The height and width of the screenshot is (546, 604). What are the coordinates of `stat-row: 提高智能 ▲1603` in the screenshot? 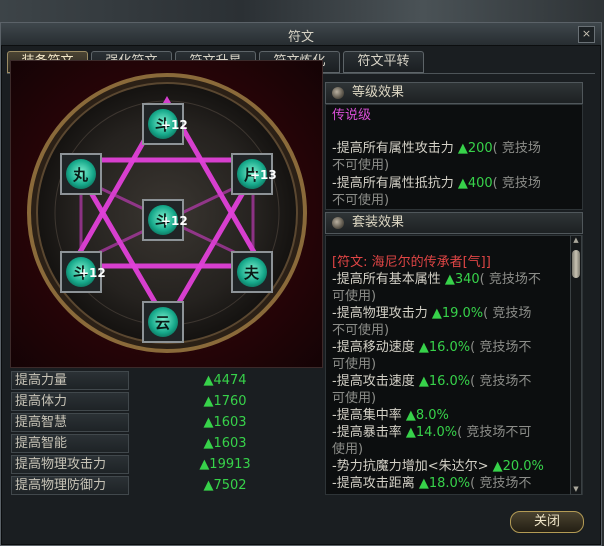 It's located at (165, 443).